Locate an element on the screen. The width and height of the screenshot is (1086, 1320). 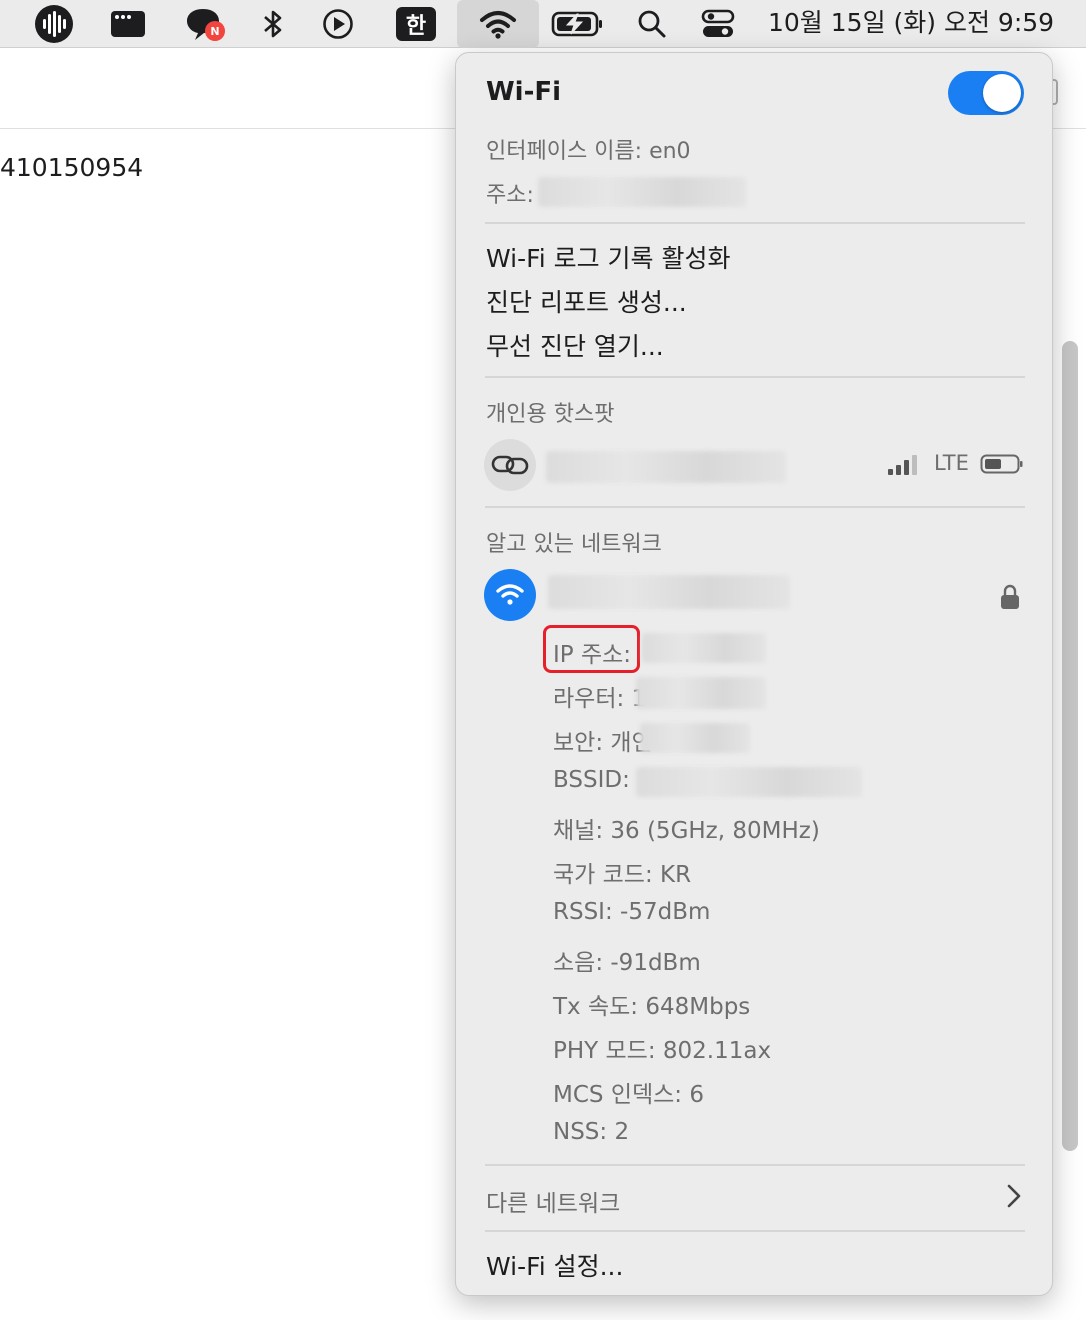
bssid-redacted is located at coordinates (749, 782).